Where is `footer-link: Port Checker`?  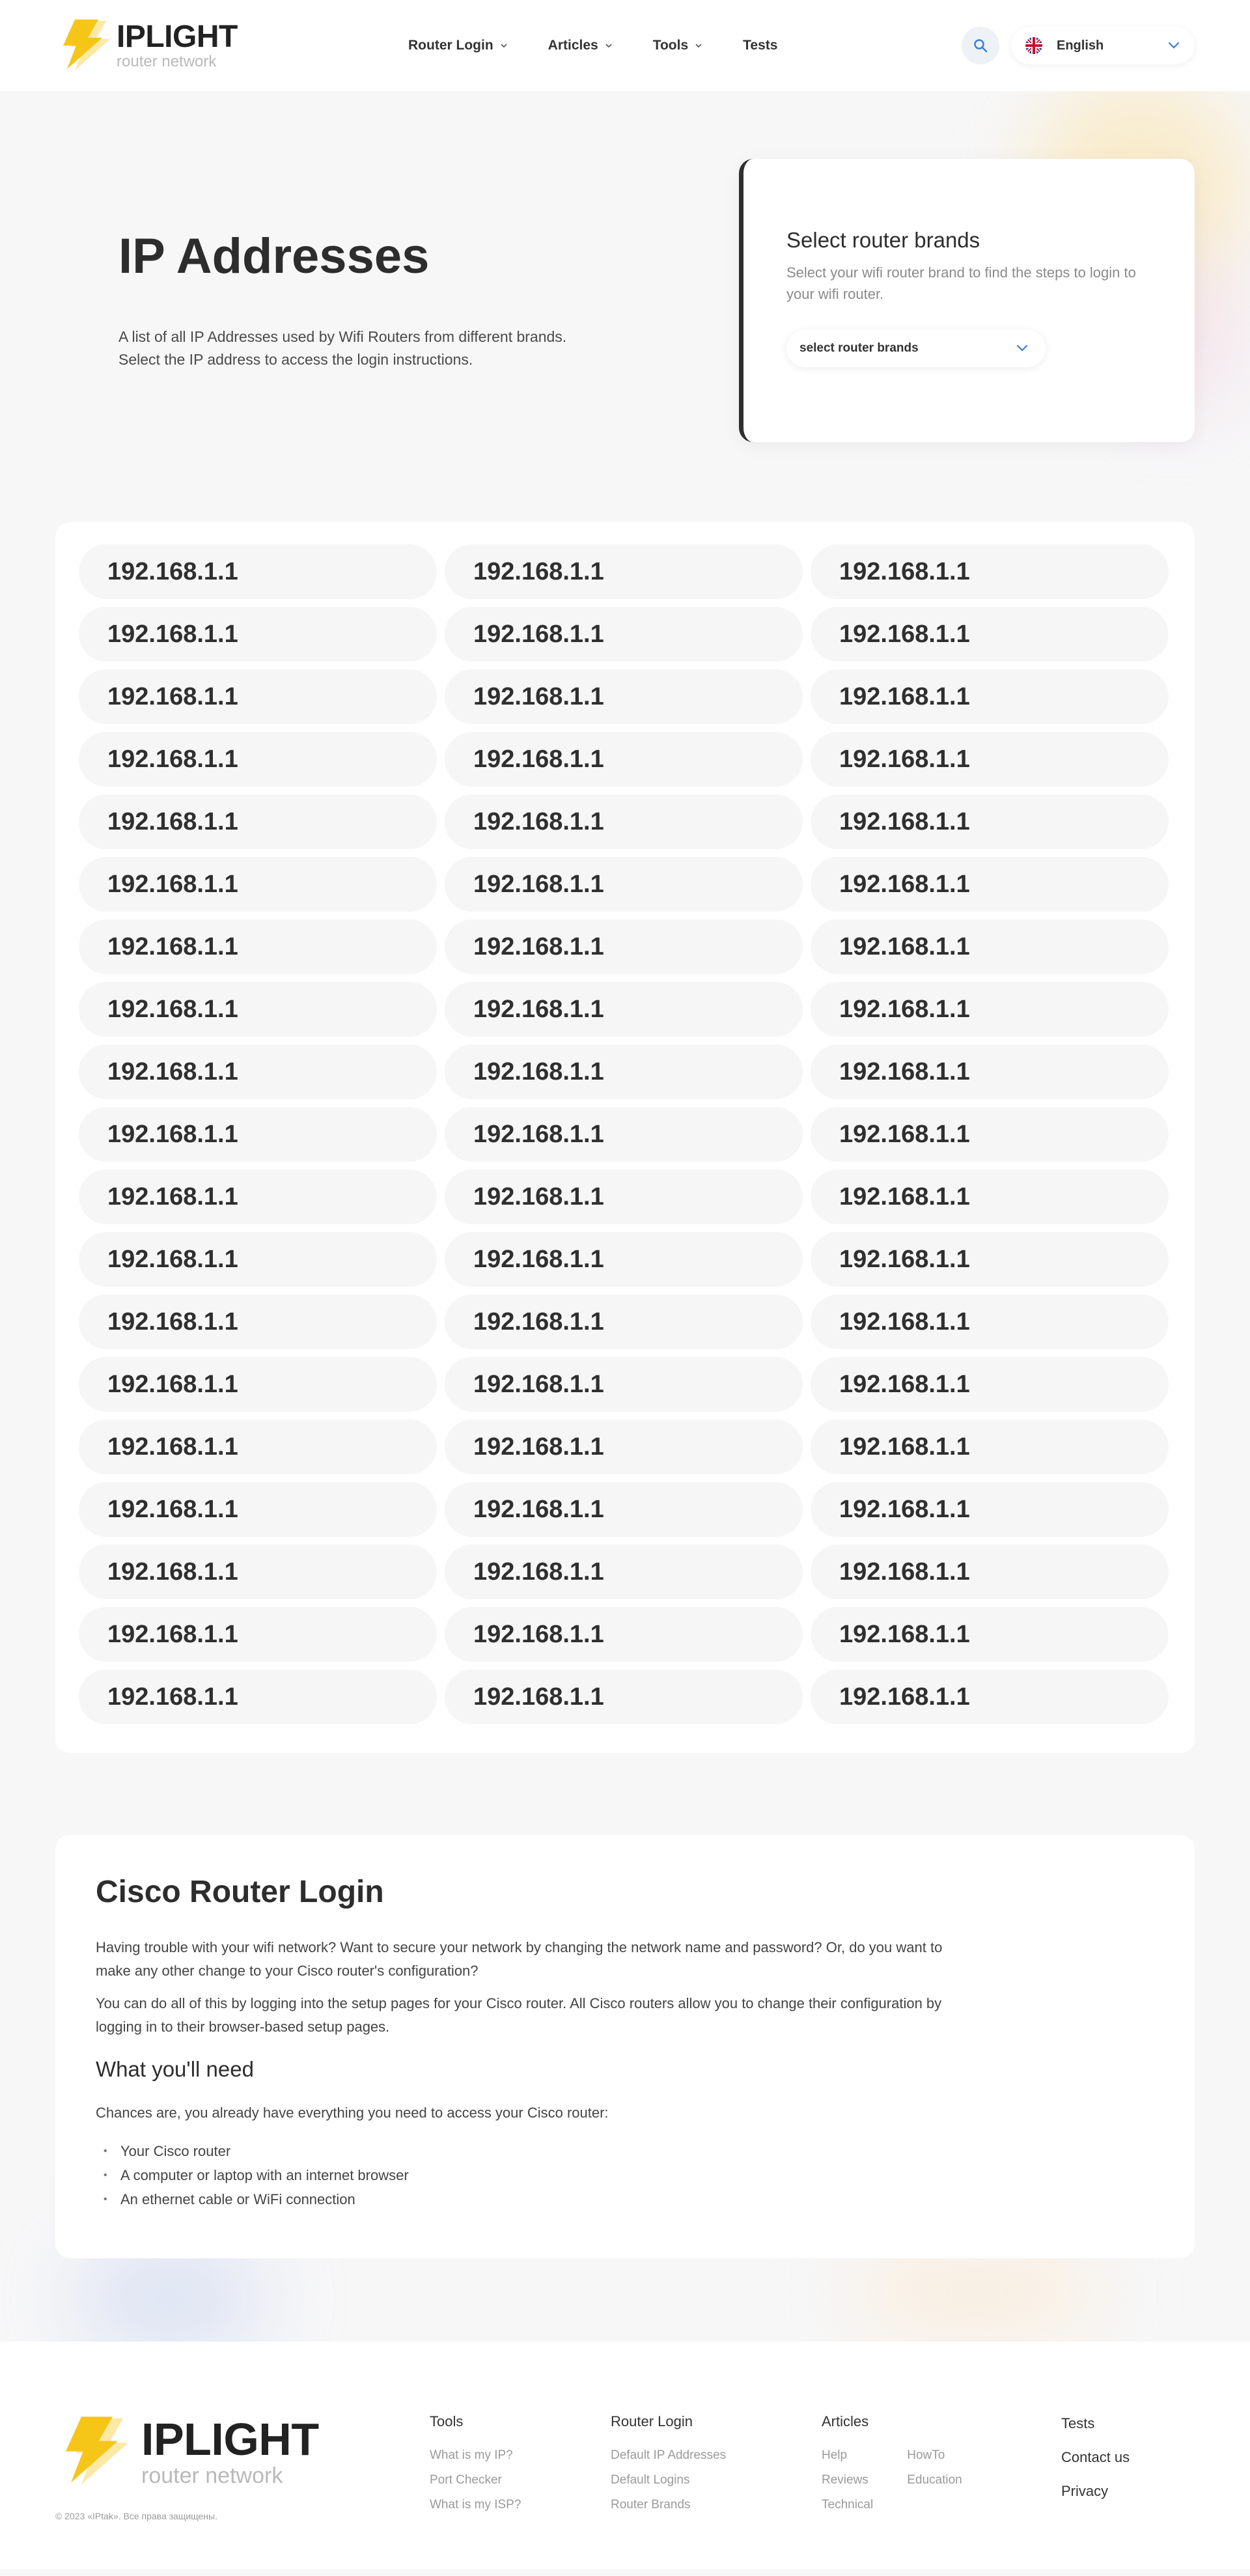 footer-link: Port Checker is located at coordinates (475, 2480).